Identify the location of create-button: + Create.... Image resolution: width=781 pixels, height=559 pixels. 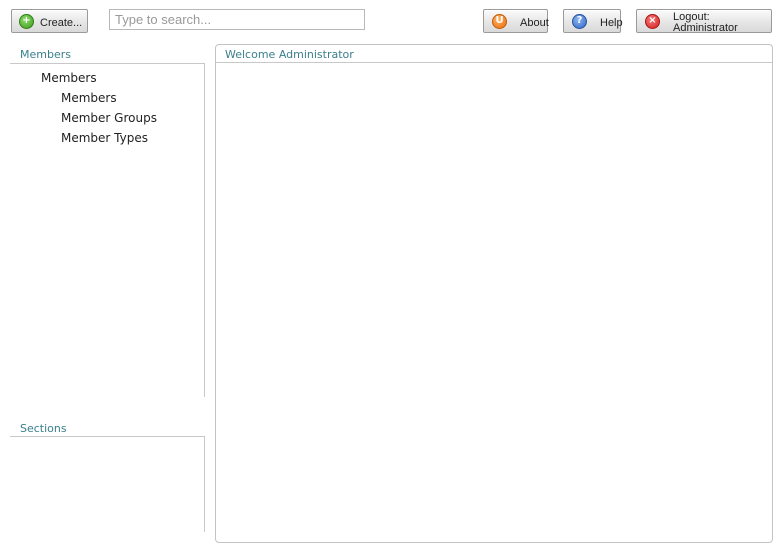
(49, 21).